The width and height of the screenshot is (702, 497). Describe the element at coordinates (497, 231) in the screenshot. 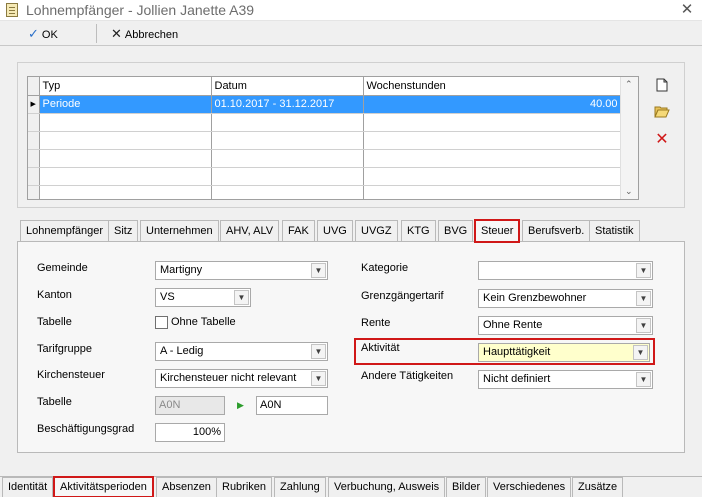

I see `tab-steuer: Steuer` at that location.